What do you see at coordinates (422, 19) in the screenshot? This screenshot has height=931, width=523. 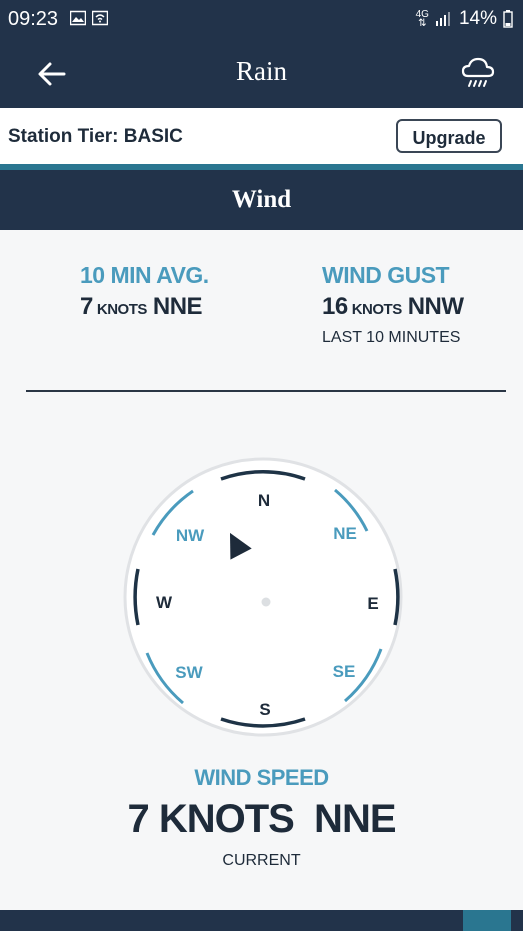 I see `network-indicator: 4G ⇅` at bounding box center [422, 19].